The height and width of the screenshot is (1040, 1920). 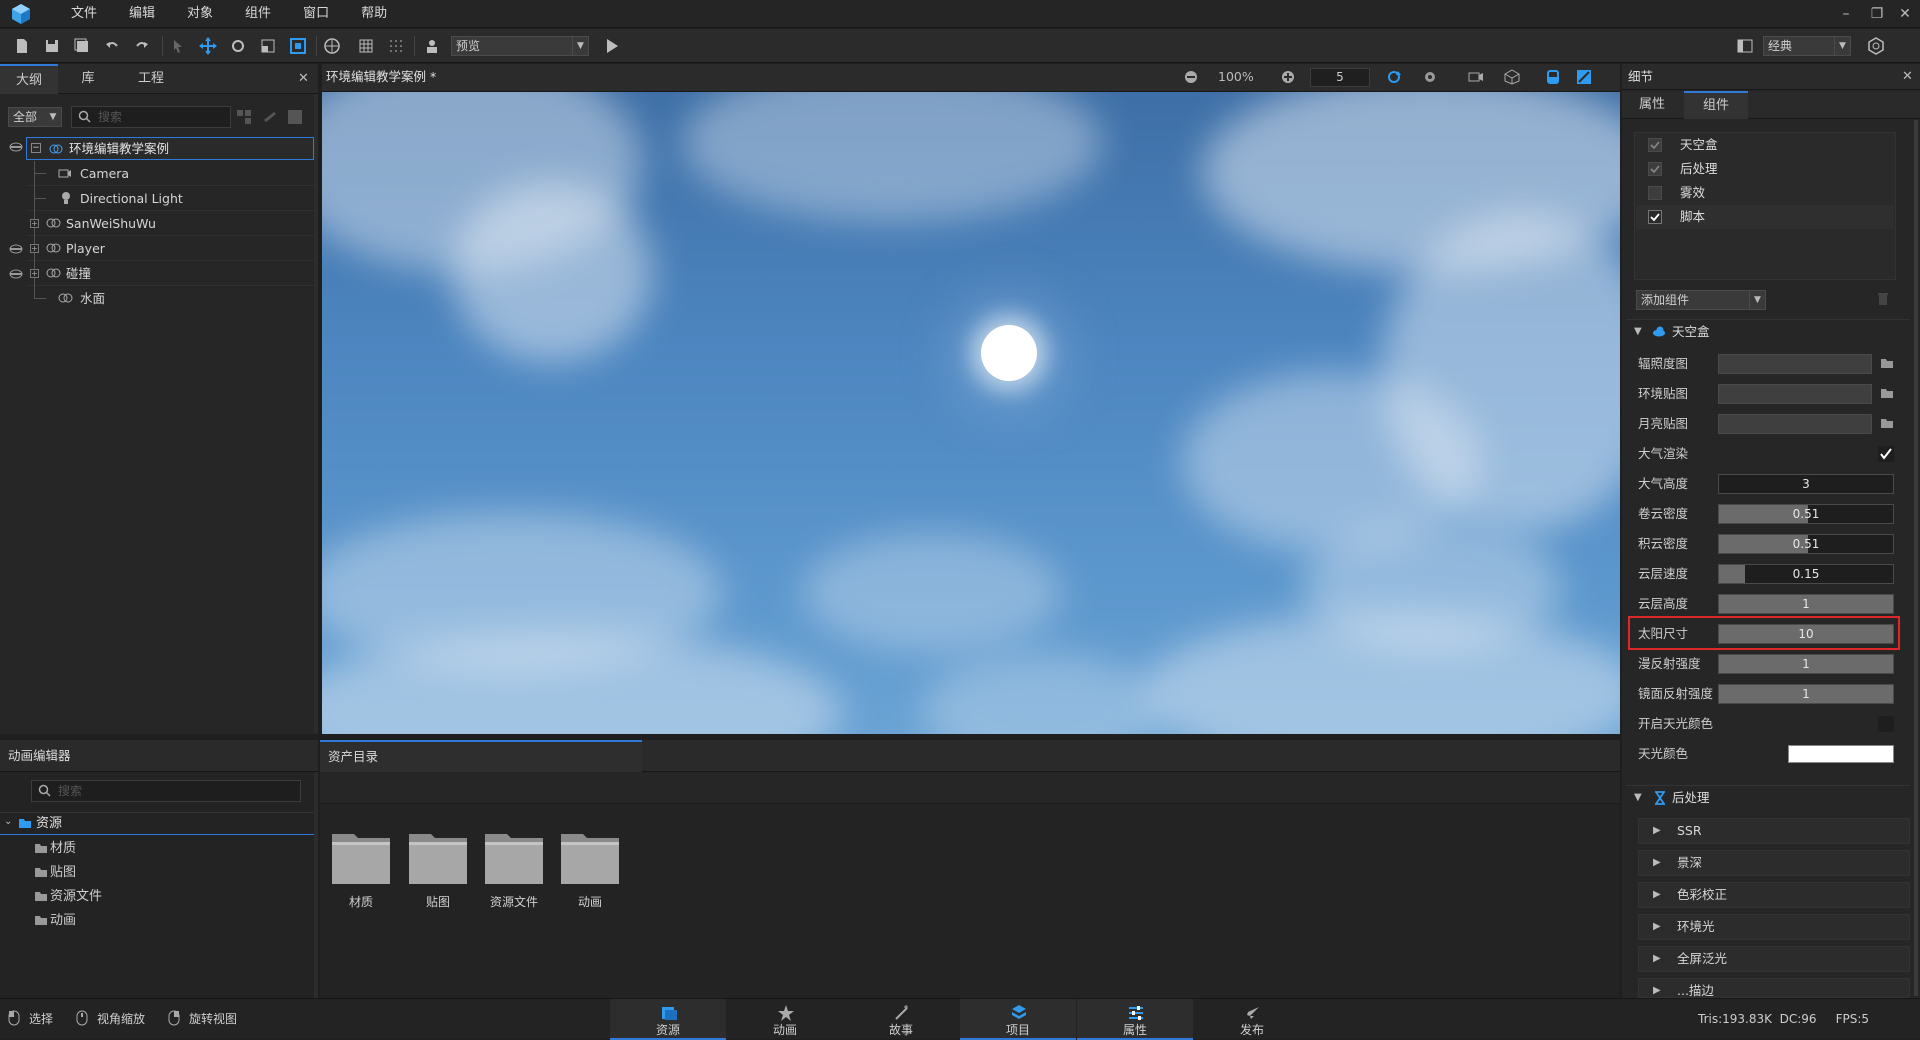 What do you see at coordinates (1655, 169) in the screenshot?
I see `postprocess-checkbox` at bounding box center [1655, 169].